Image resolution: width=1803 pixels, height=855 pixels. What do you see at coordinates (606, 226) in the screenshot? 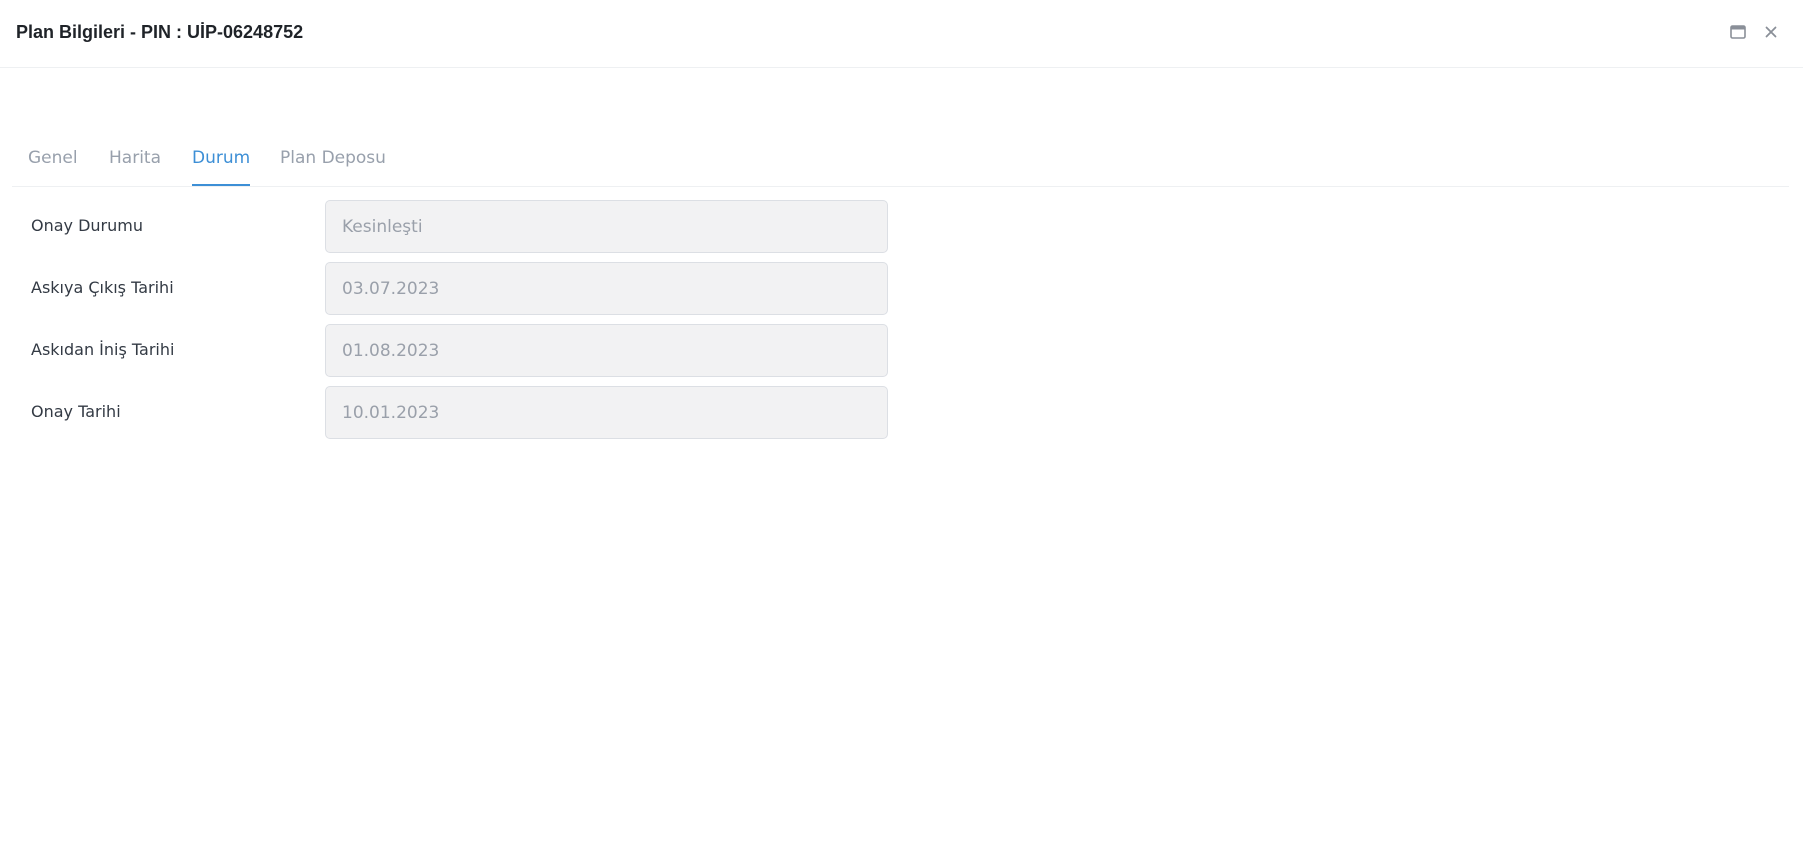
I see `onay-durumu-field` at bounding box center [606, 226].